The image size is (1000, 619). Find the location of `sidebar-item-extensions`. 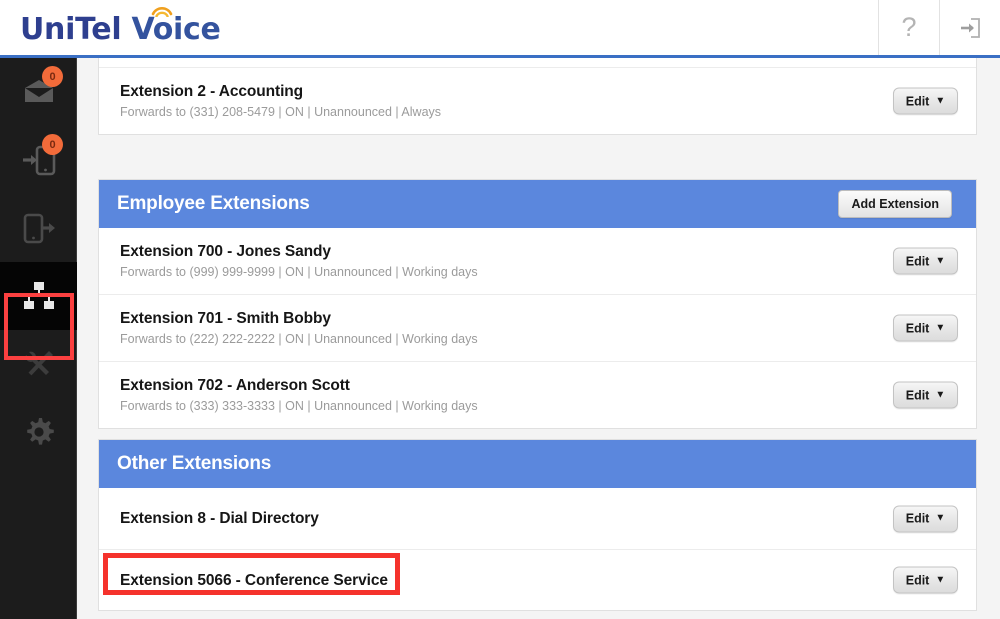

sidebar-item-extensions is located at coordinates (38, 296).